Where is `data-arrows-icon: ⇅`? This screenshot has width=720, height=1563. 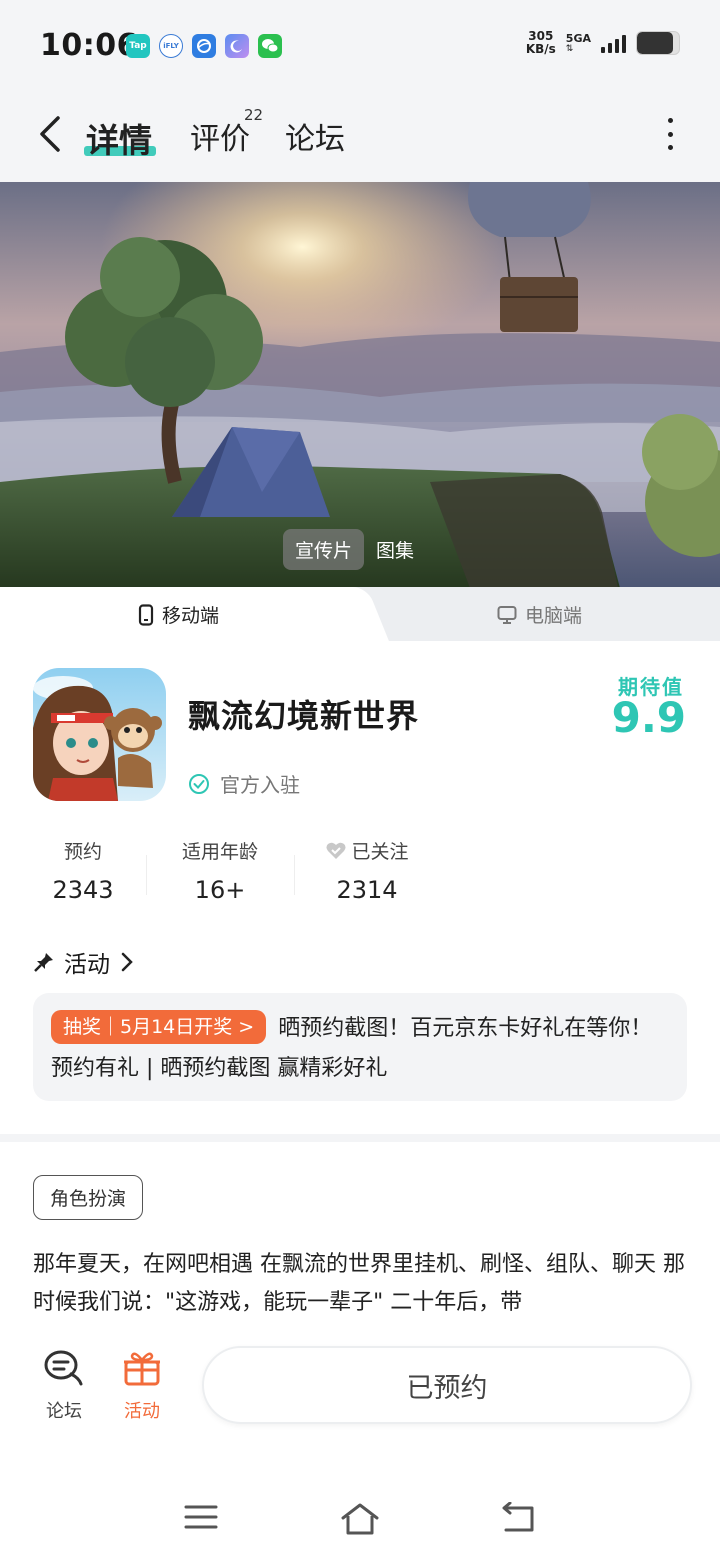 data-arrows-icon: ⇅ is located at coordinates (569, 48).